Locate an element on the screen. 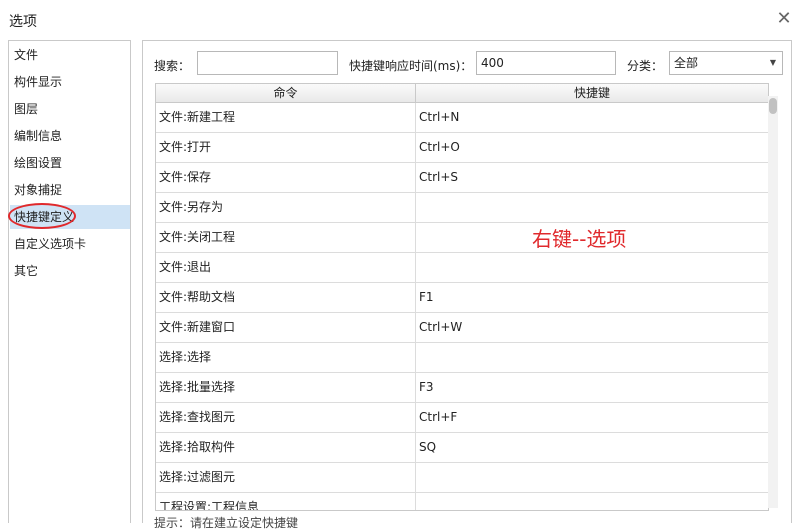  table-row: 工程设置:工程信息 is located at coordinates (462, 501).